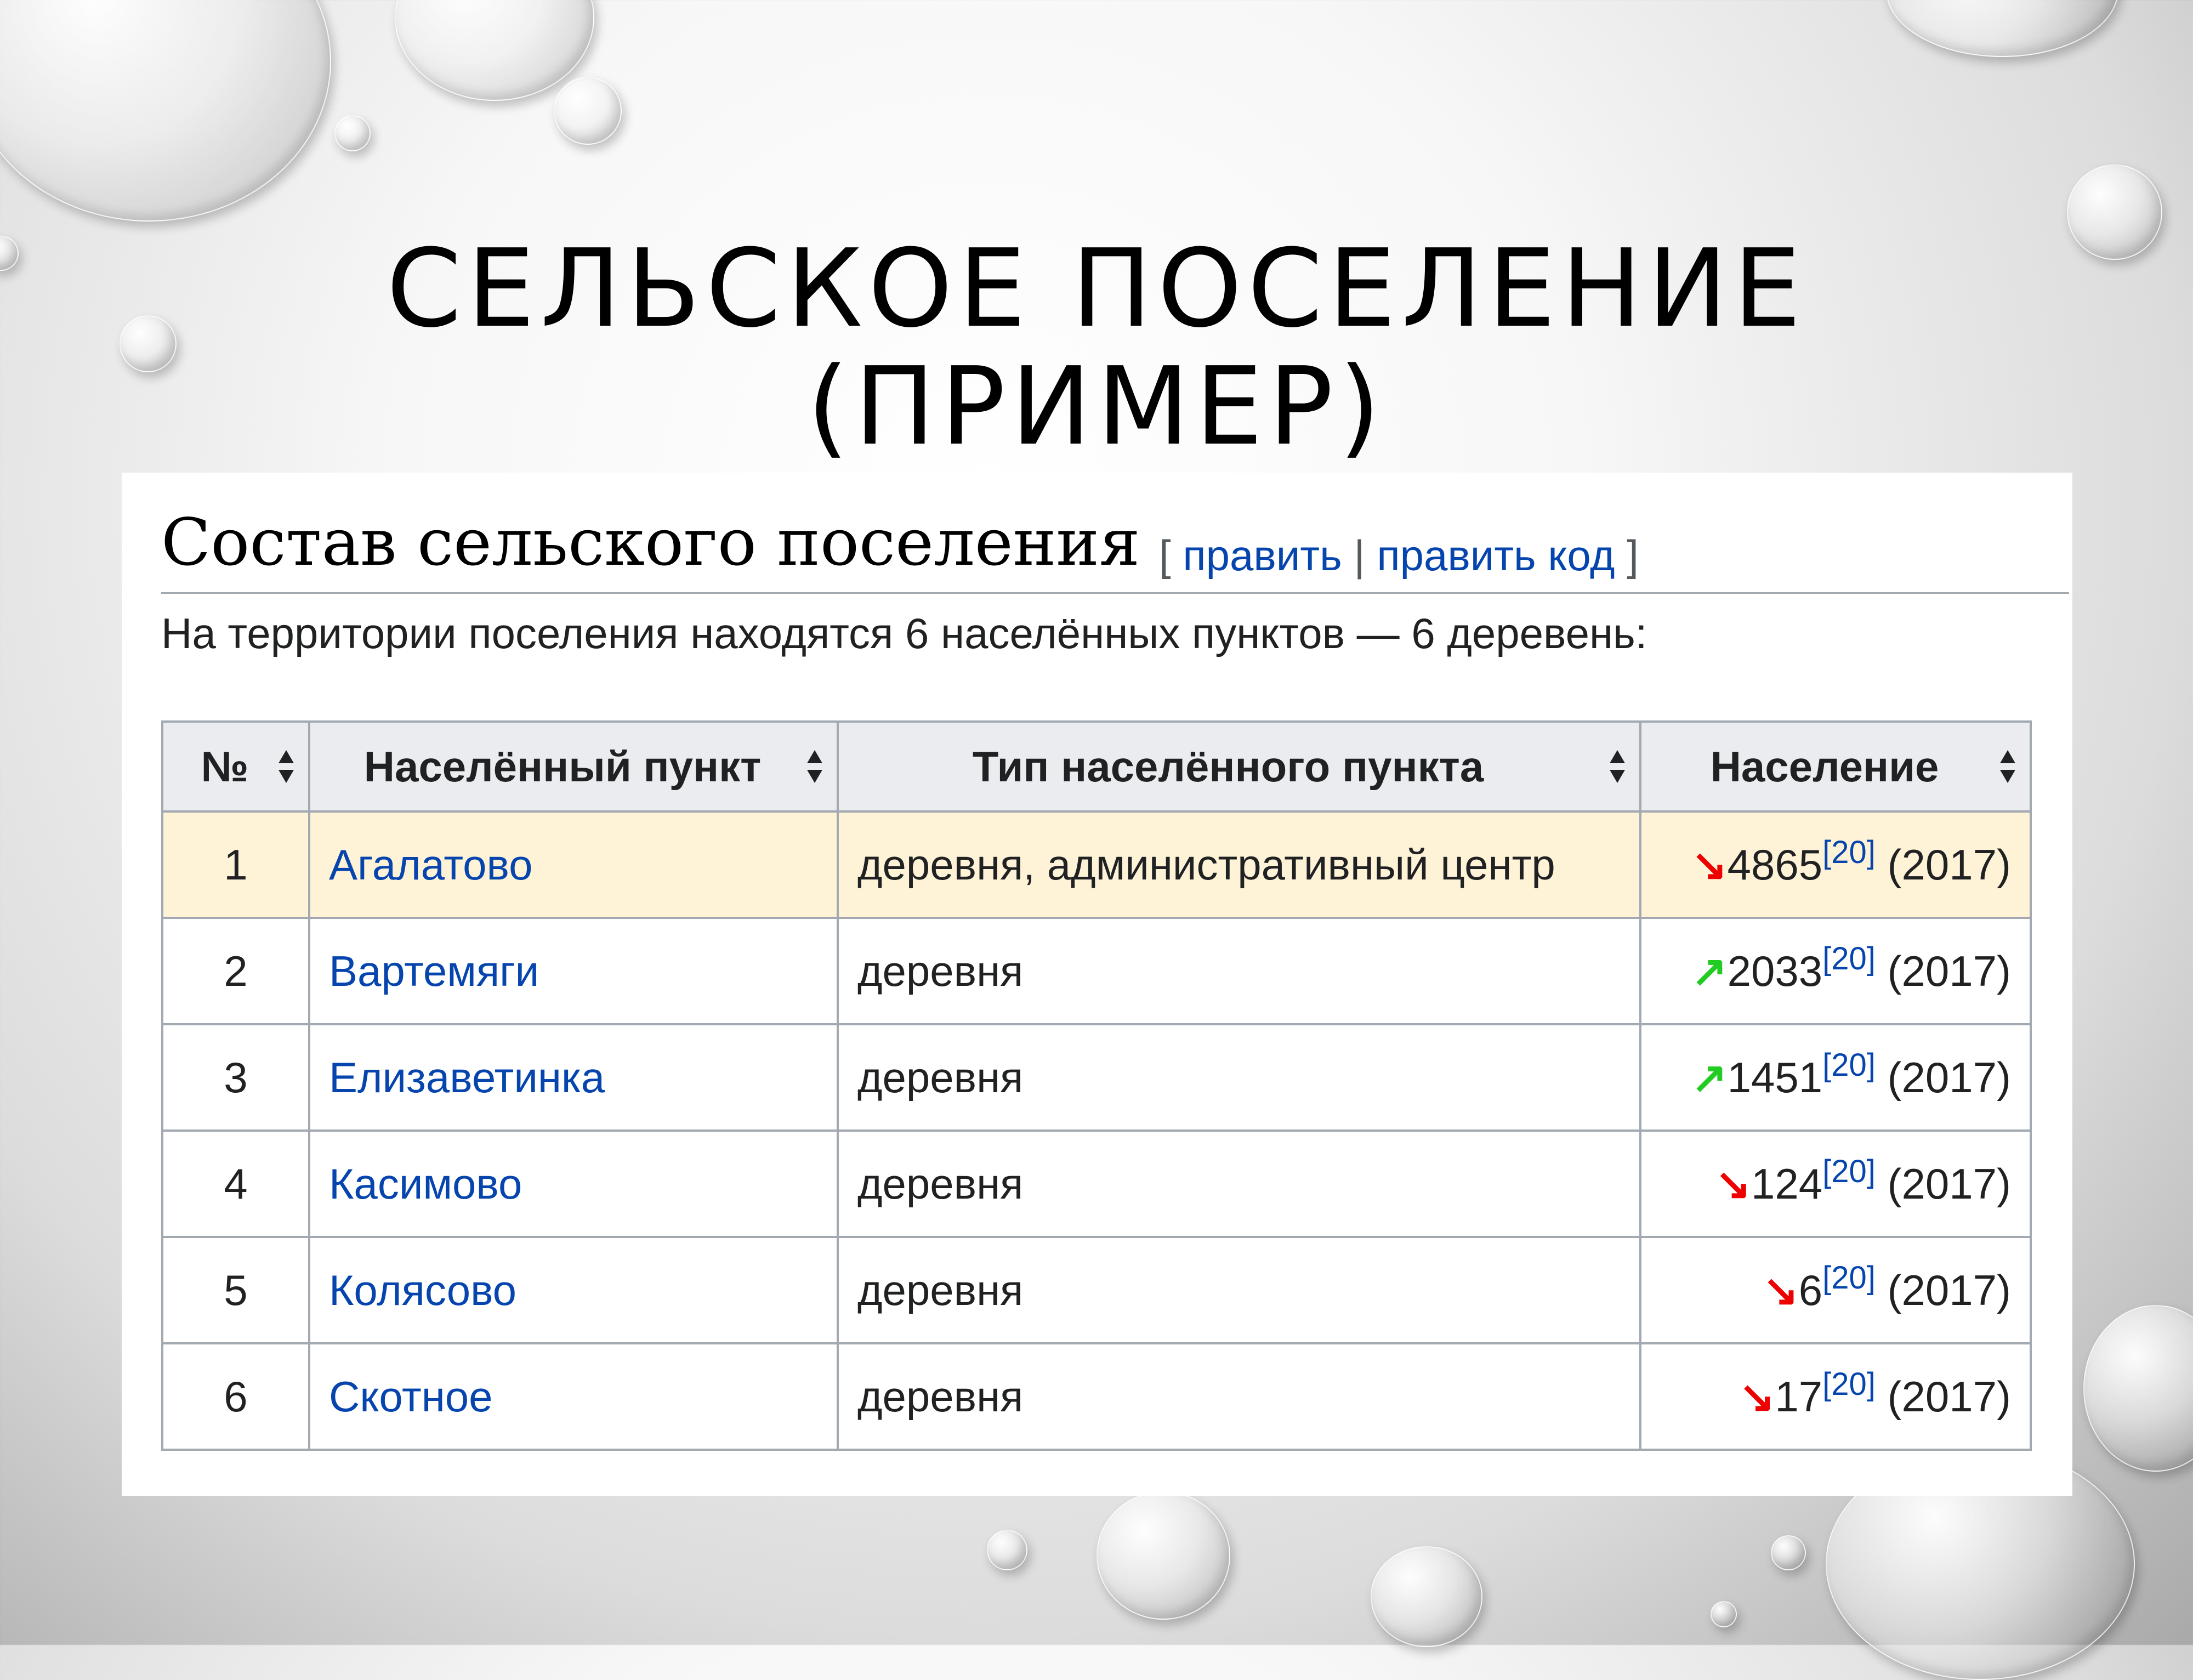 The width and height of the screenshot is (2193, 1680). Describe the element at coordinates (1228, 766) in the screenshot. I see `column-header-label: Тип населённого пункта` at that location.